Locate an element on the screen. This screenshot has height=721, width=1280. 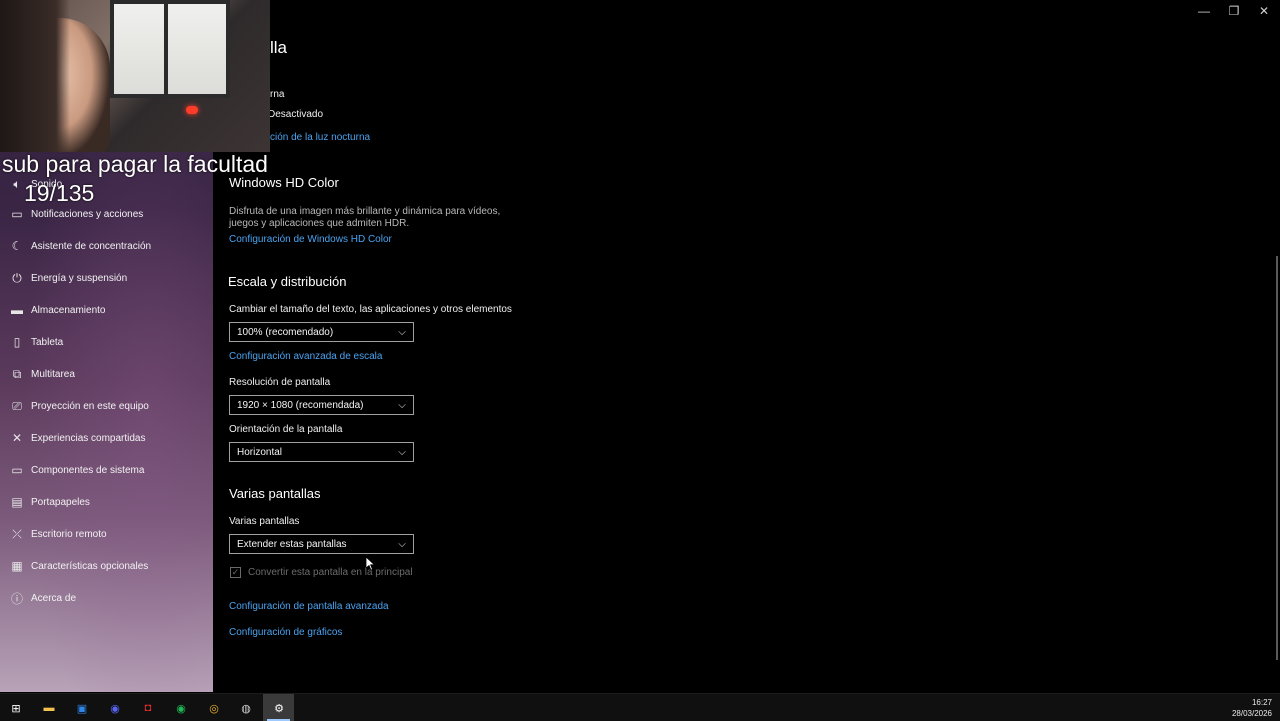
content-scrollbar is located at coordinates (1277, 458).